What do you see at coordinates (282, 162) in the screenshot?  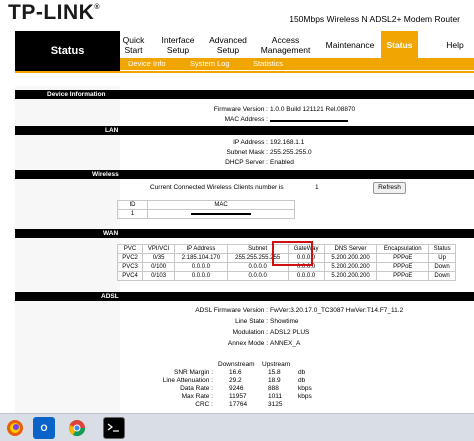 I see `dhcp-value: Enabled` at bounding box center [282, 162].